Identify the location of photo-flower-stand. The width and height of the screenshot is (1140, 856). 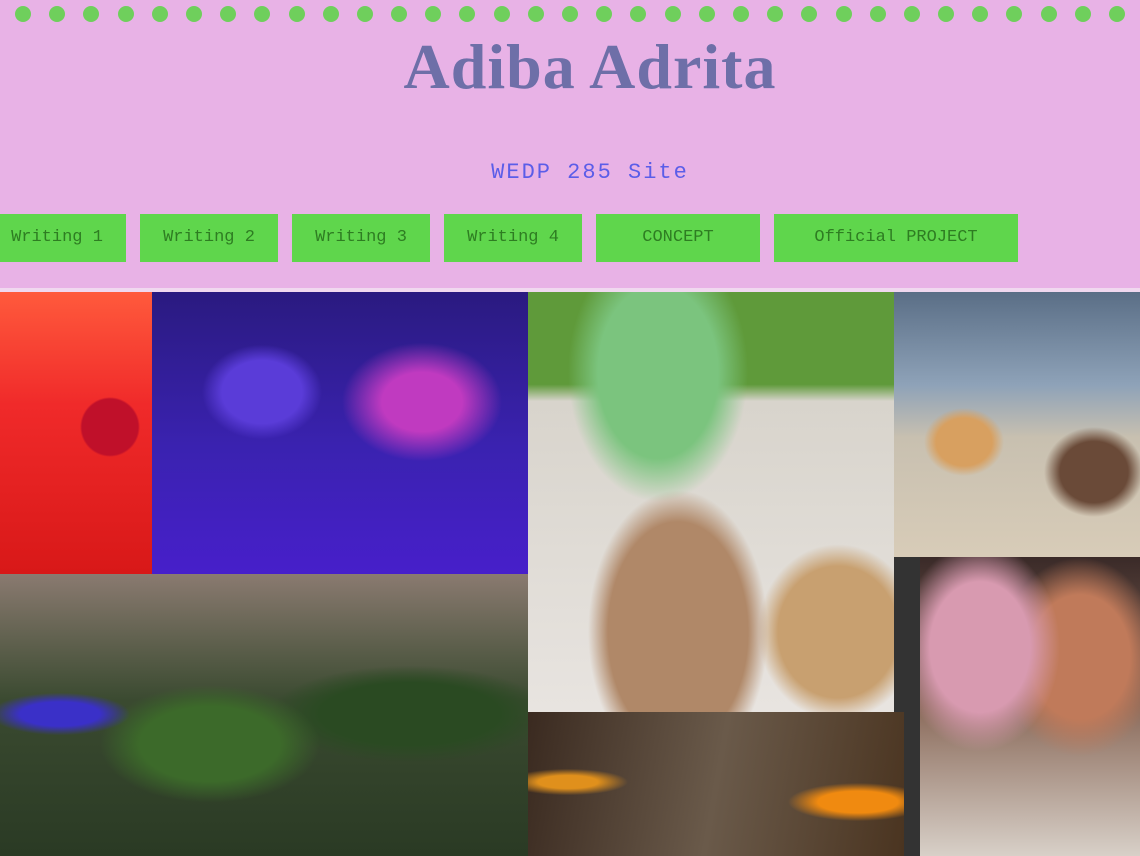
(1030, 706).